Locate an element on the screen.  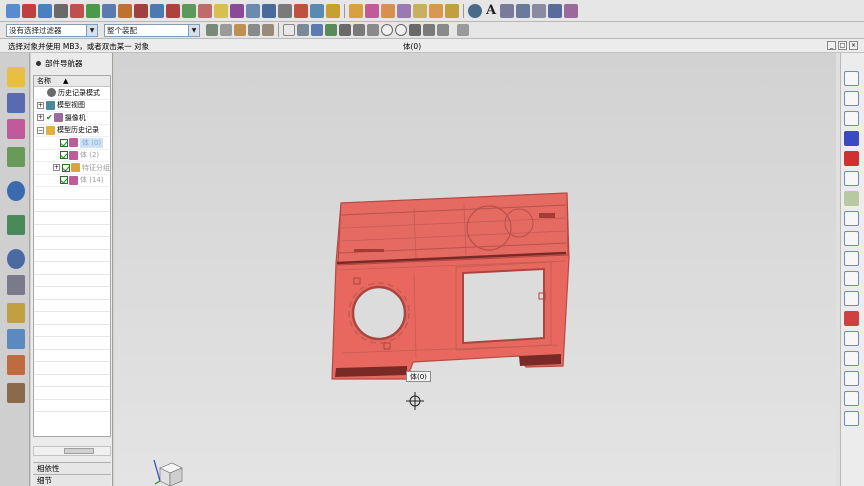
find-icon is located at coordinates (157, 10).